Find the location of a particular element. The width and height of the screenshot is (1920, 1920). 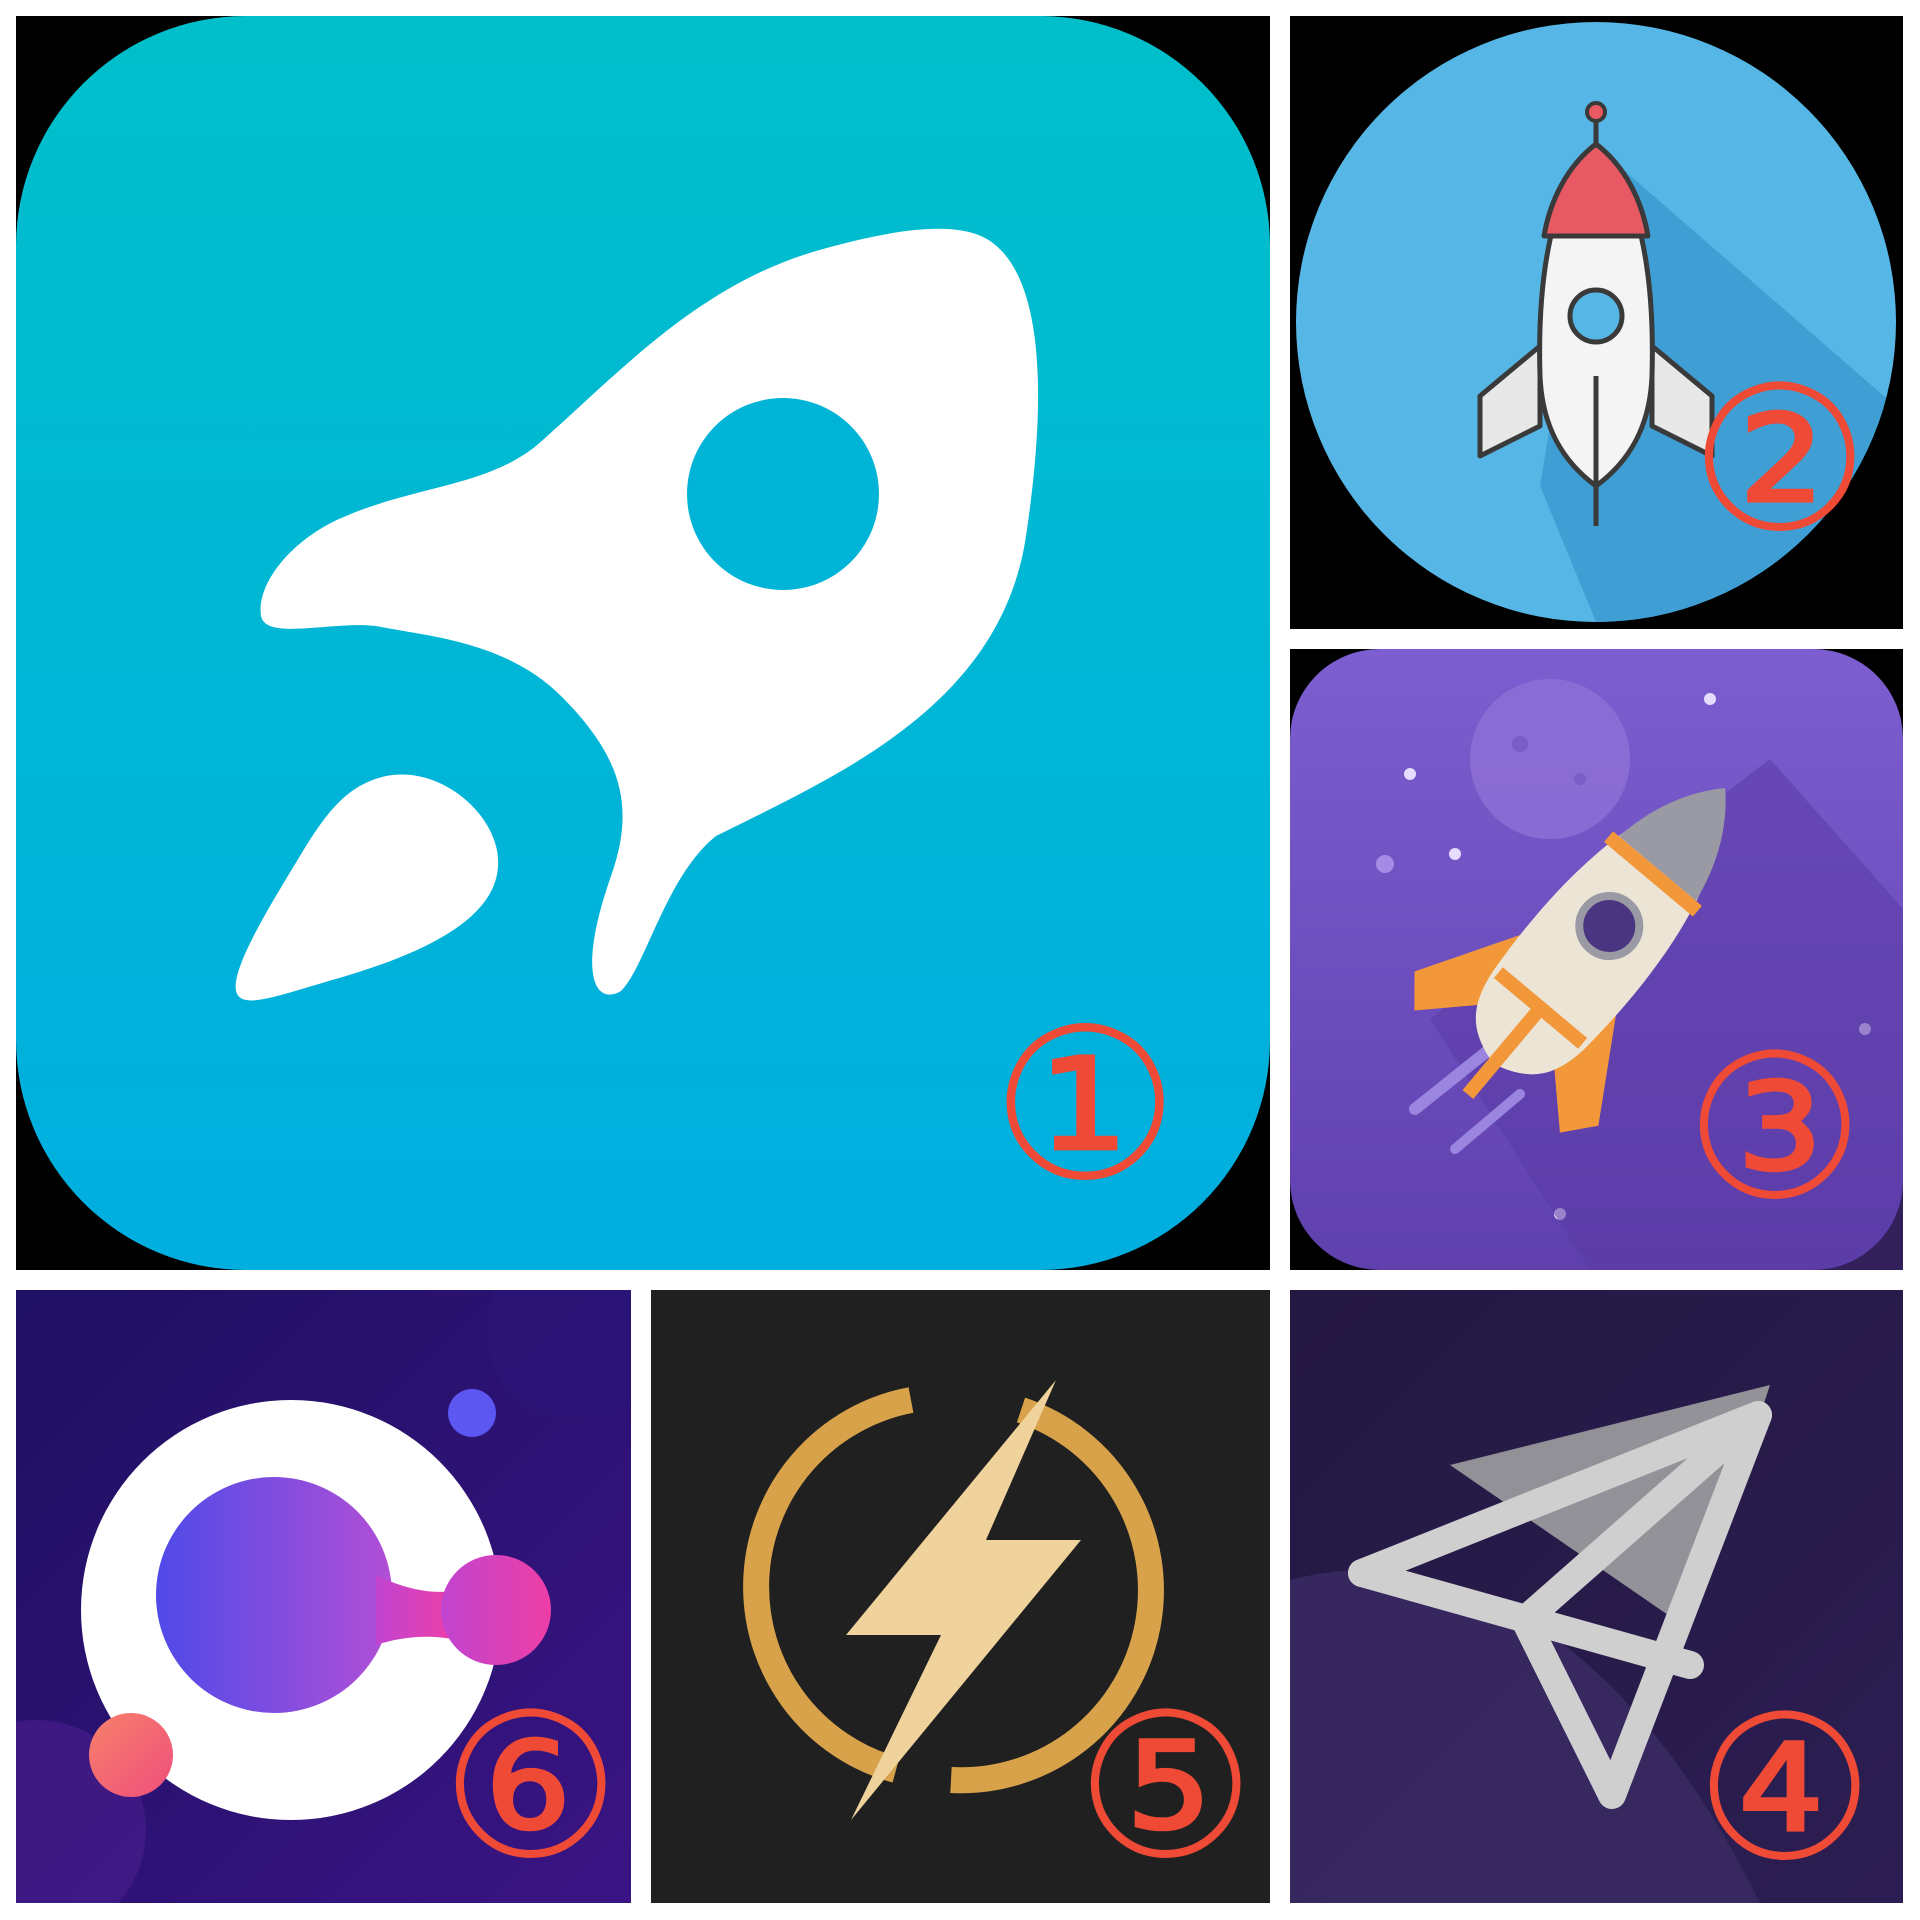

tile-number-label: ② is located at coordinates (1780, 460).